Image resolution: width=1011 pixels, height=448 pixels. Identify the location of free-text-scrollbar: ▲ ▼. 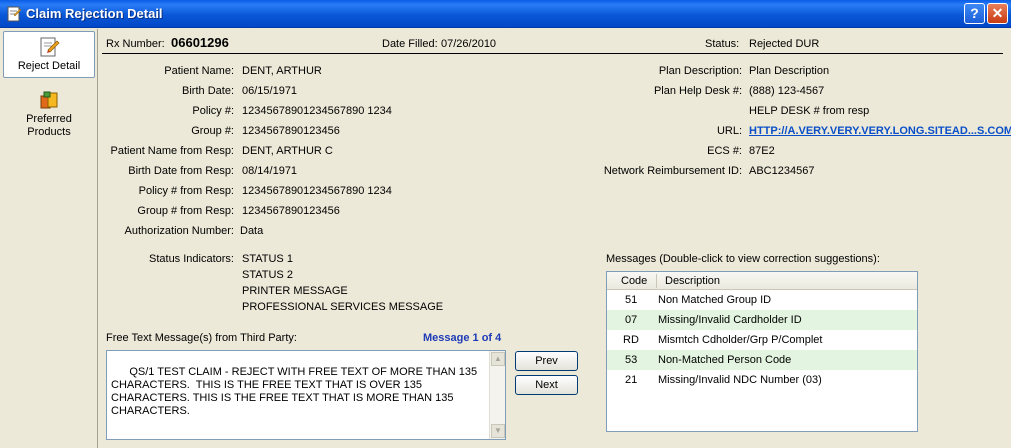
(497, 395).